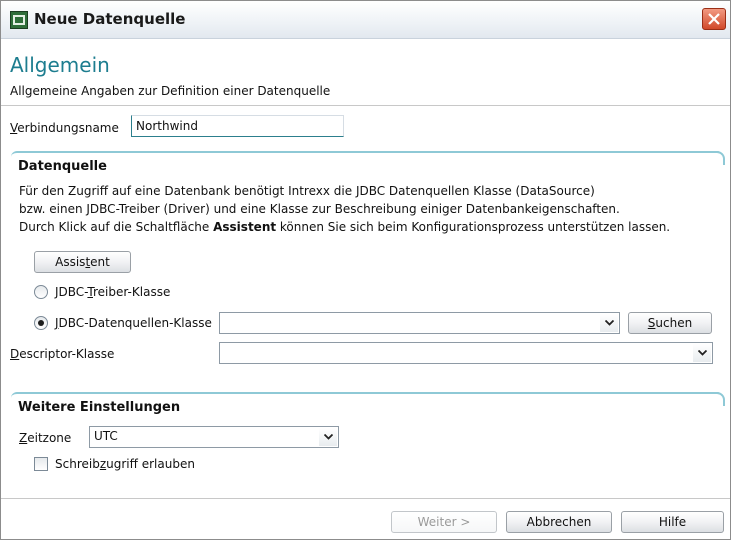  What do you see at coordinates (110, 19) in the screenshot?
I see `window-title: Neue Datenquelle` at bounding box center [110, 19].